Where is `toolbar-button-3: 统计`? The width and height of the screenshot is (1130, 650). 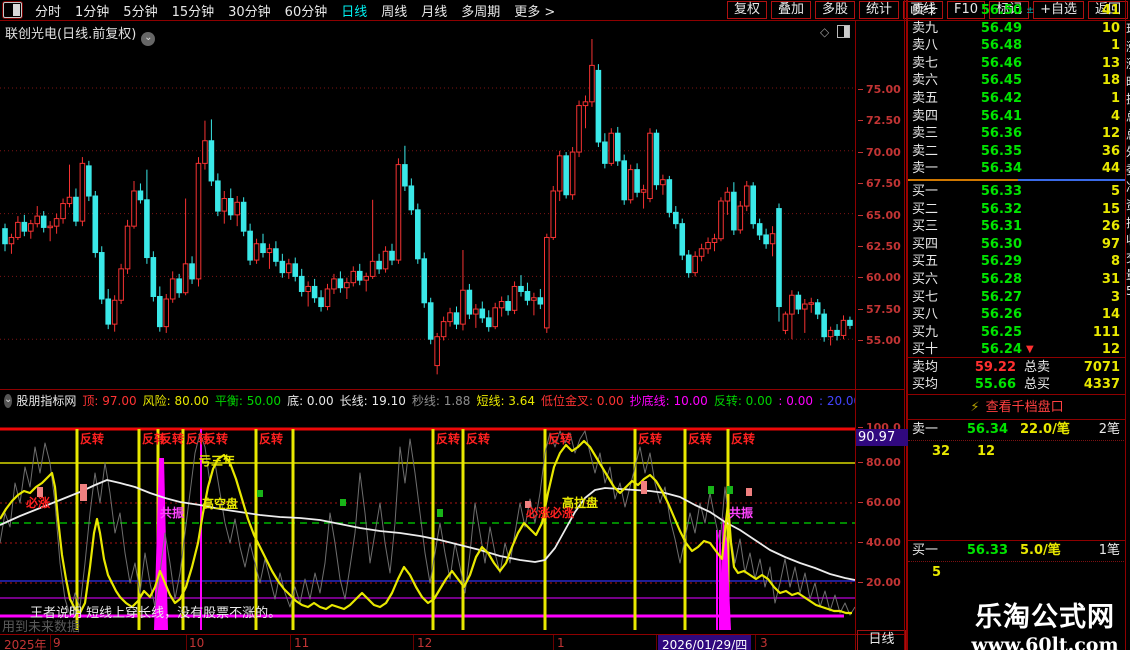 toolbar-button-3: 统计 is located at coordinates (879, 10).